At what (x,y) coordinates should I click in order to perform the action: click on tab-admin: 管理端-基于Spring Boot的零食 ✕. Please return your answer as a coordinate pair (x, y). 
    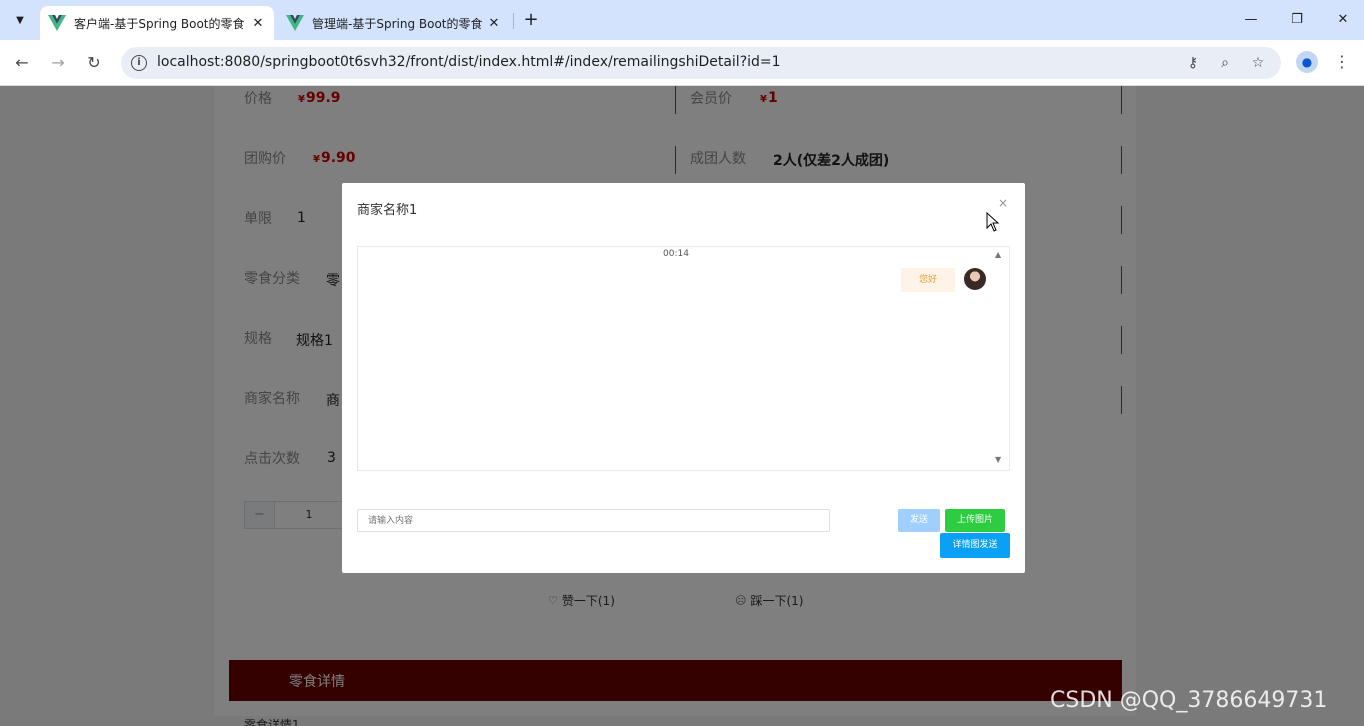
    Looking at the image, I should click on (394, 23).